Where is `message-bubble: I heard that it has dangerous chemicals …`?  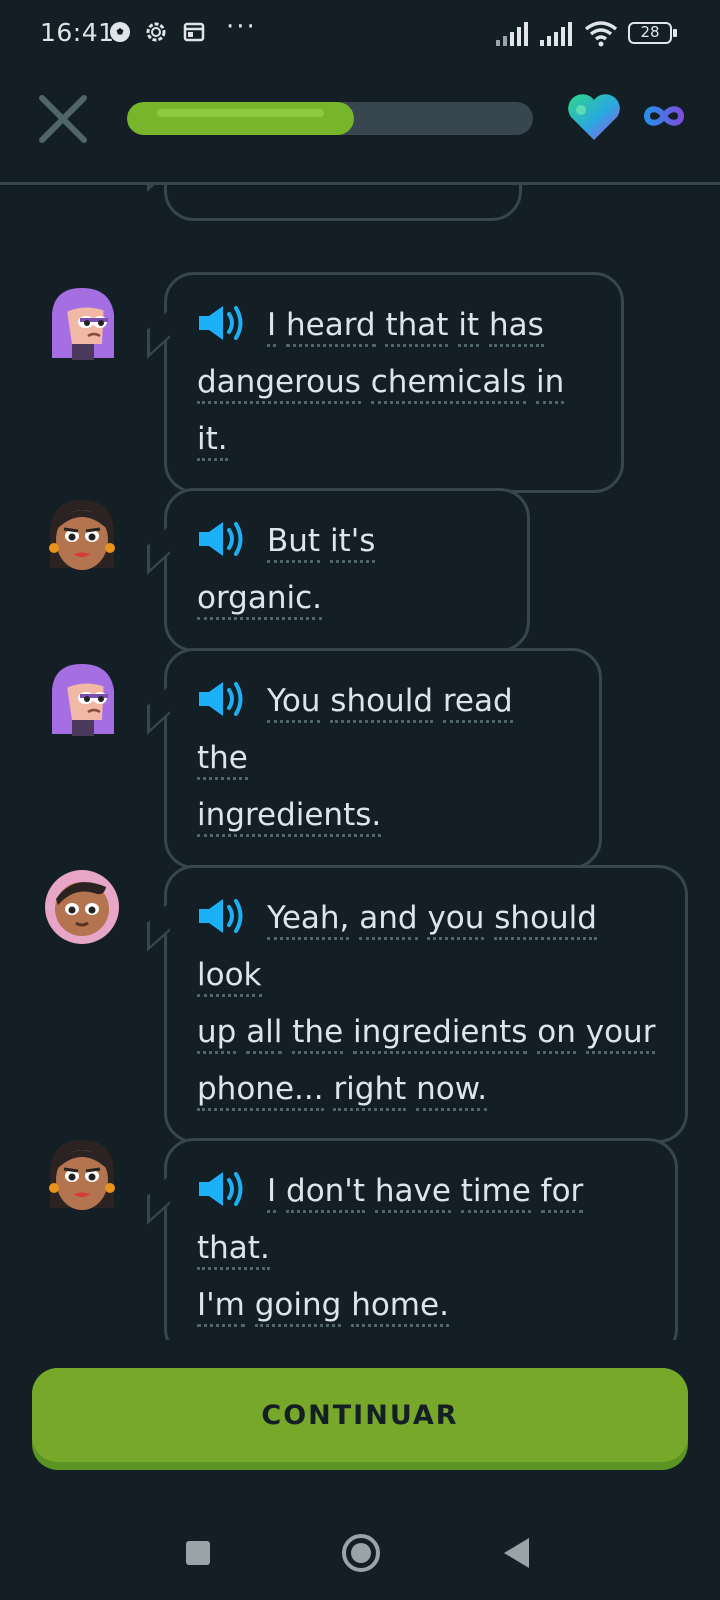 message-bubble: I heard that it has dangerous chemicals … is located at coordinates (394, 382).